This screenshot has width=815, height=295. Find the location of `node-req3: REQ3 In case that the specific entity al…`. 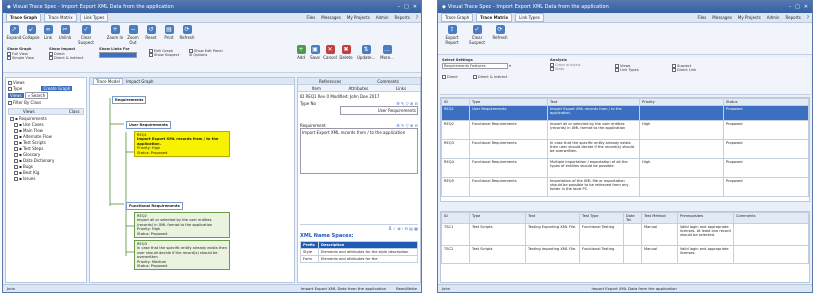

node-req3: REQ3 In case that the specific entity al… is located at coordinates (182, 255).